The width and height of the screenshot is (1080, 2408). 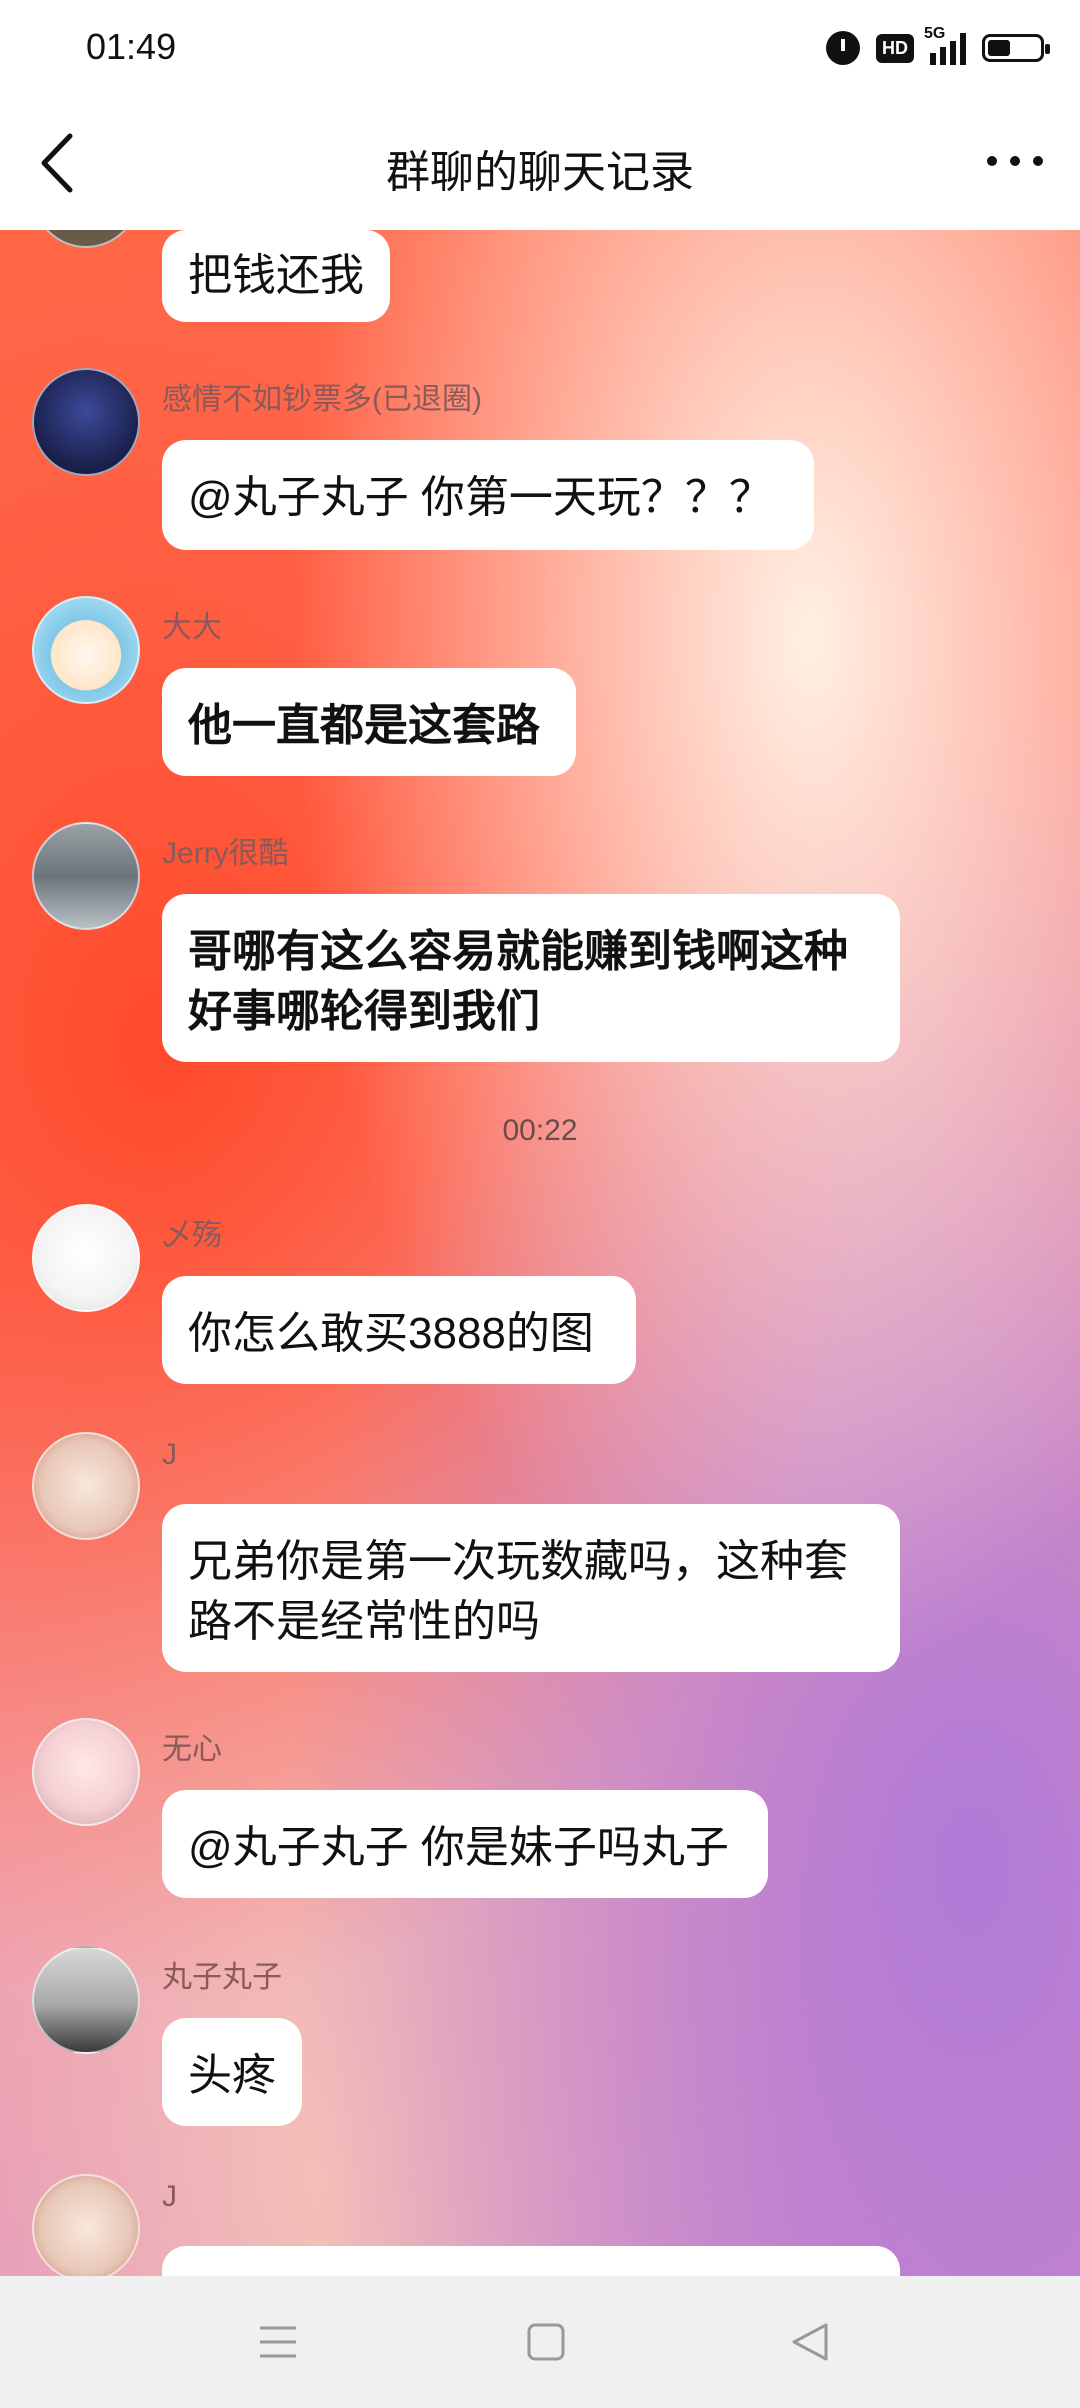 What do you see at coordinates (278, 2342) in the screenshot?
I see `menu-icon` at bounding box center [278, 2342].